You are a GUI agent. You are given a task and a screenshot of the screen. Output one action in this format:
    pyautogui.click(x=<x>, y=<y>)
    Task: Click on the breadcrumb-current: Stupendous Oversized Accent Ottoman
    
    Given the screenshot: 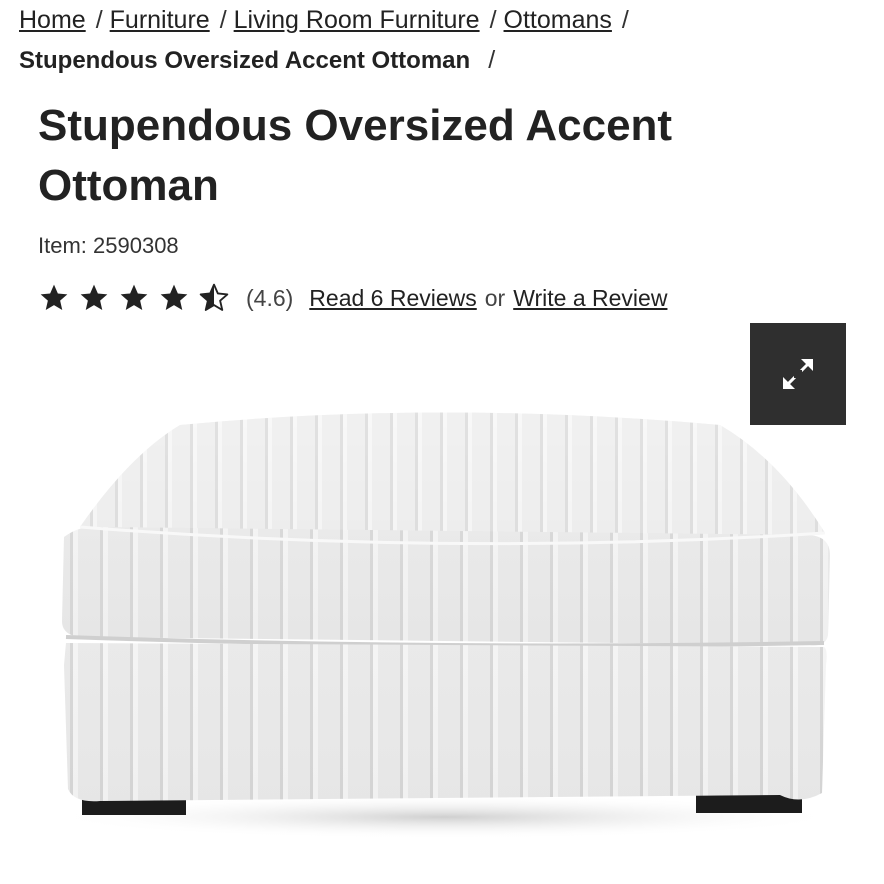 What is the action you would take?
    pyautogui.click(x=245, y=60)
    